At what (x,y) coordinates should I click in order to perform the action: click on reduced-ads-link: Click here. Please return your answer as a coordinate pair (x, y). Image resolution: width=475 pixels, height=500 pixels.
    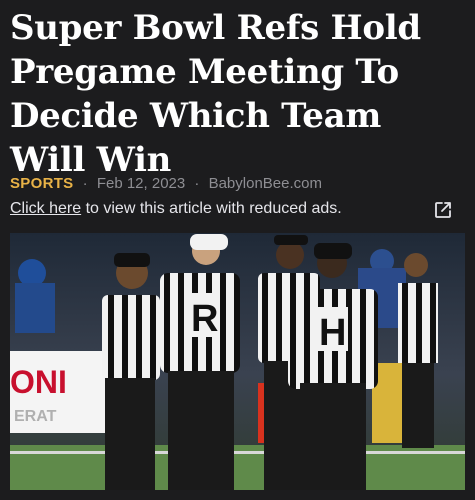
    Looking at the image, I should click on (45, 208).